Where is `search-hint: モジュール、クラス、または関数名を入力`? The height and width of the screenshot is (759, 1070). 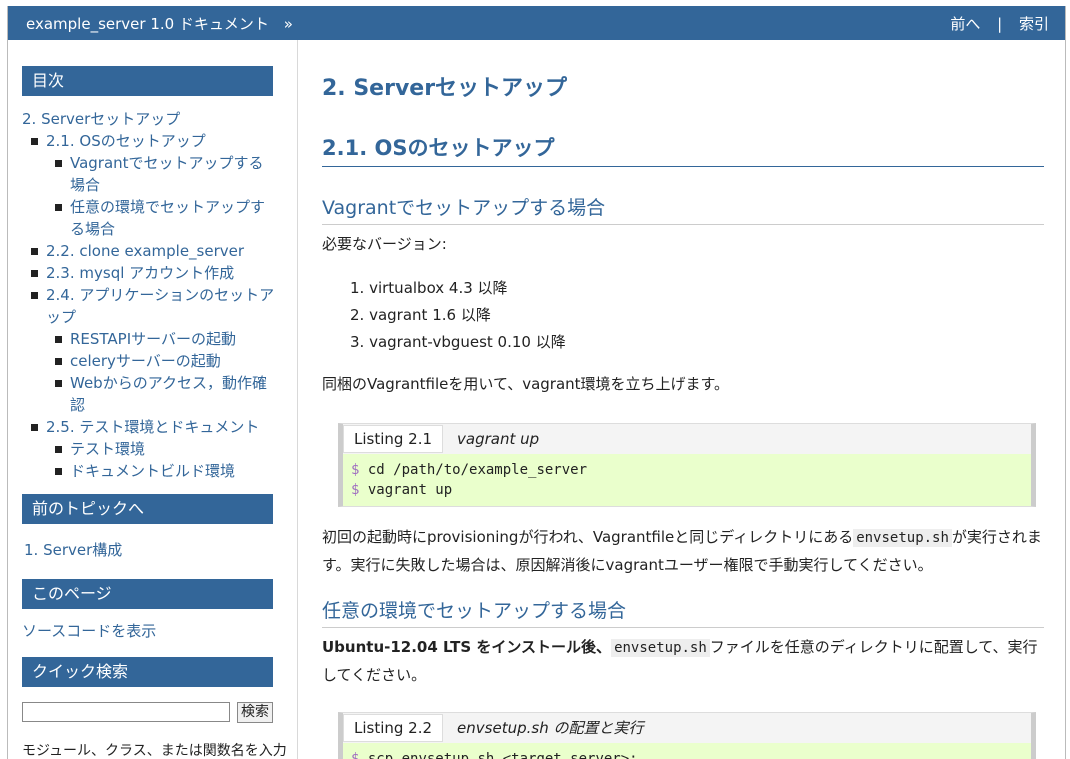
search-hint: モジュール、クラス、または関数名を入力 is located at coordinates (154, 751).